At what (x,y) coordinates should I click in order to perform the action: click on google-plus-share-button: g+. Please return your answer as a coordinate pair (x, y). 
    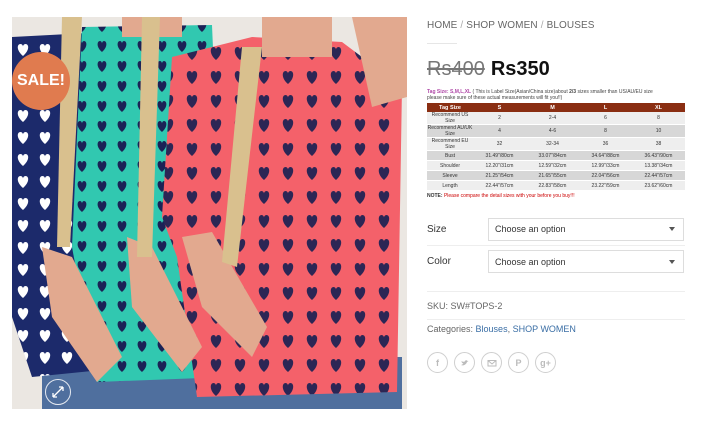
    Looking at the image, I should click on (545, 362).